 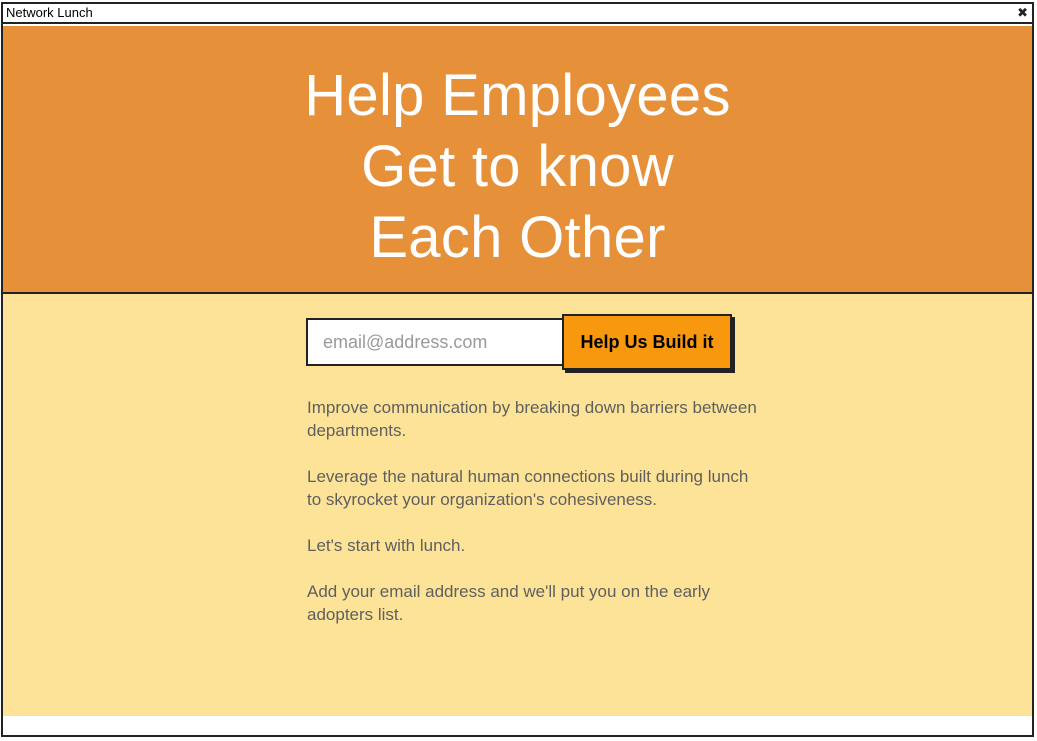 I want to click on help-us-build-button: Help Us Build it, so click(x=647, y=342).